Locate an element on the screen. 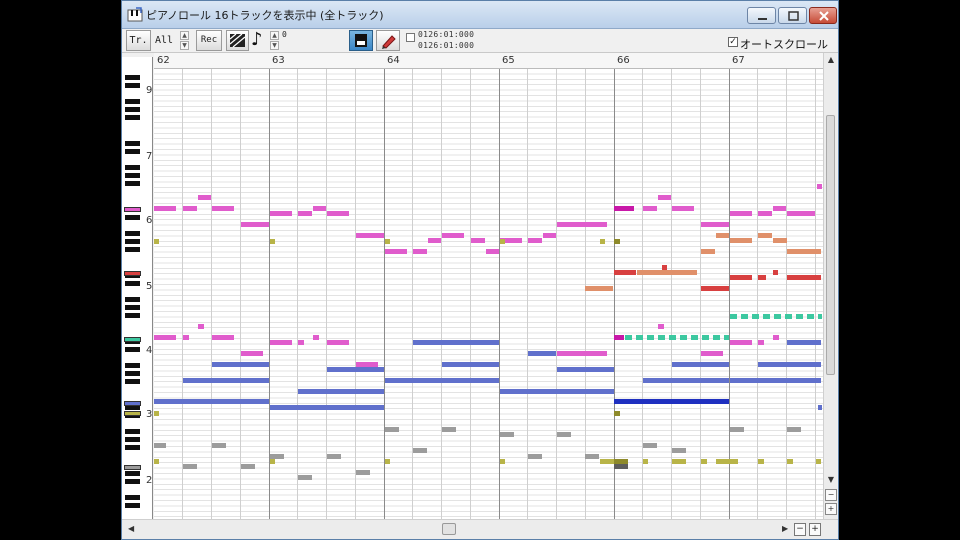 The image size is (960, 540). scroll-up-arrow-icon: ▲ is located at coordinates (831, 61).